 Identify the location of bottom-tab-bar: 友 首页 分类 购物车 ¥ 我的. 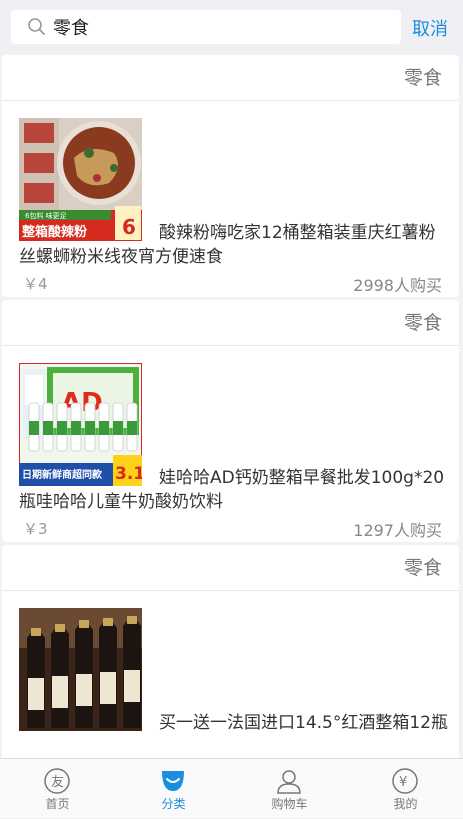
(231, 788).